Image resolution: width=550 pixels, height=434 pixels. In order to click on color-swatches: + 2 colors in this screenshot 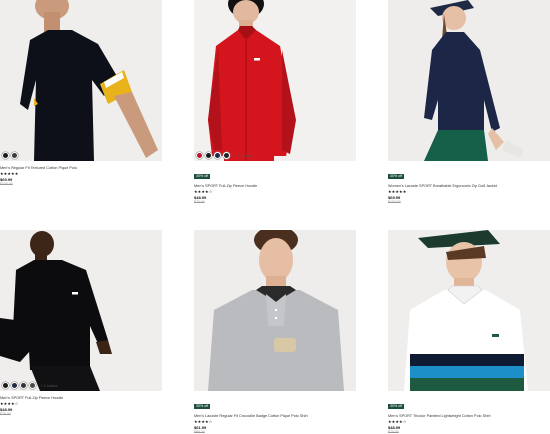, I will do `click(29, 385)`.